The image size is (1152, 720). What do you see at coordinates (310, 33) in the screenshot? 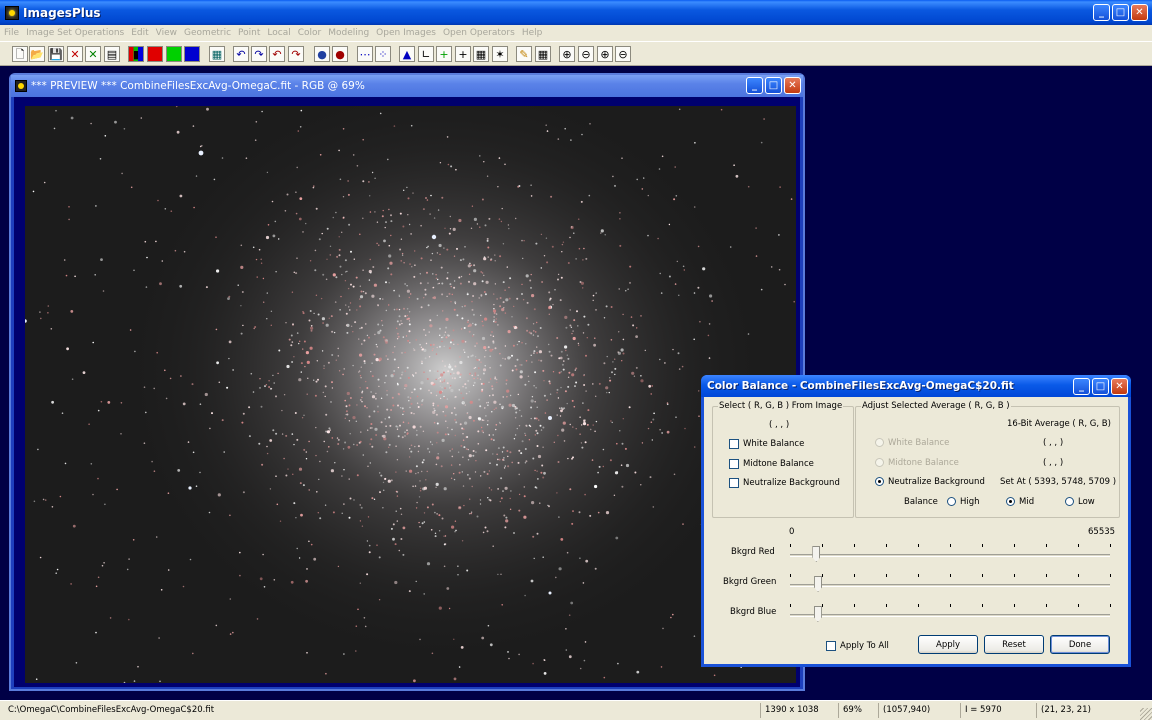
I see `menu-color: Color` at bounding box center [310, 33].